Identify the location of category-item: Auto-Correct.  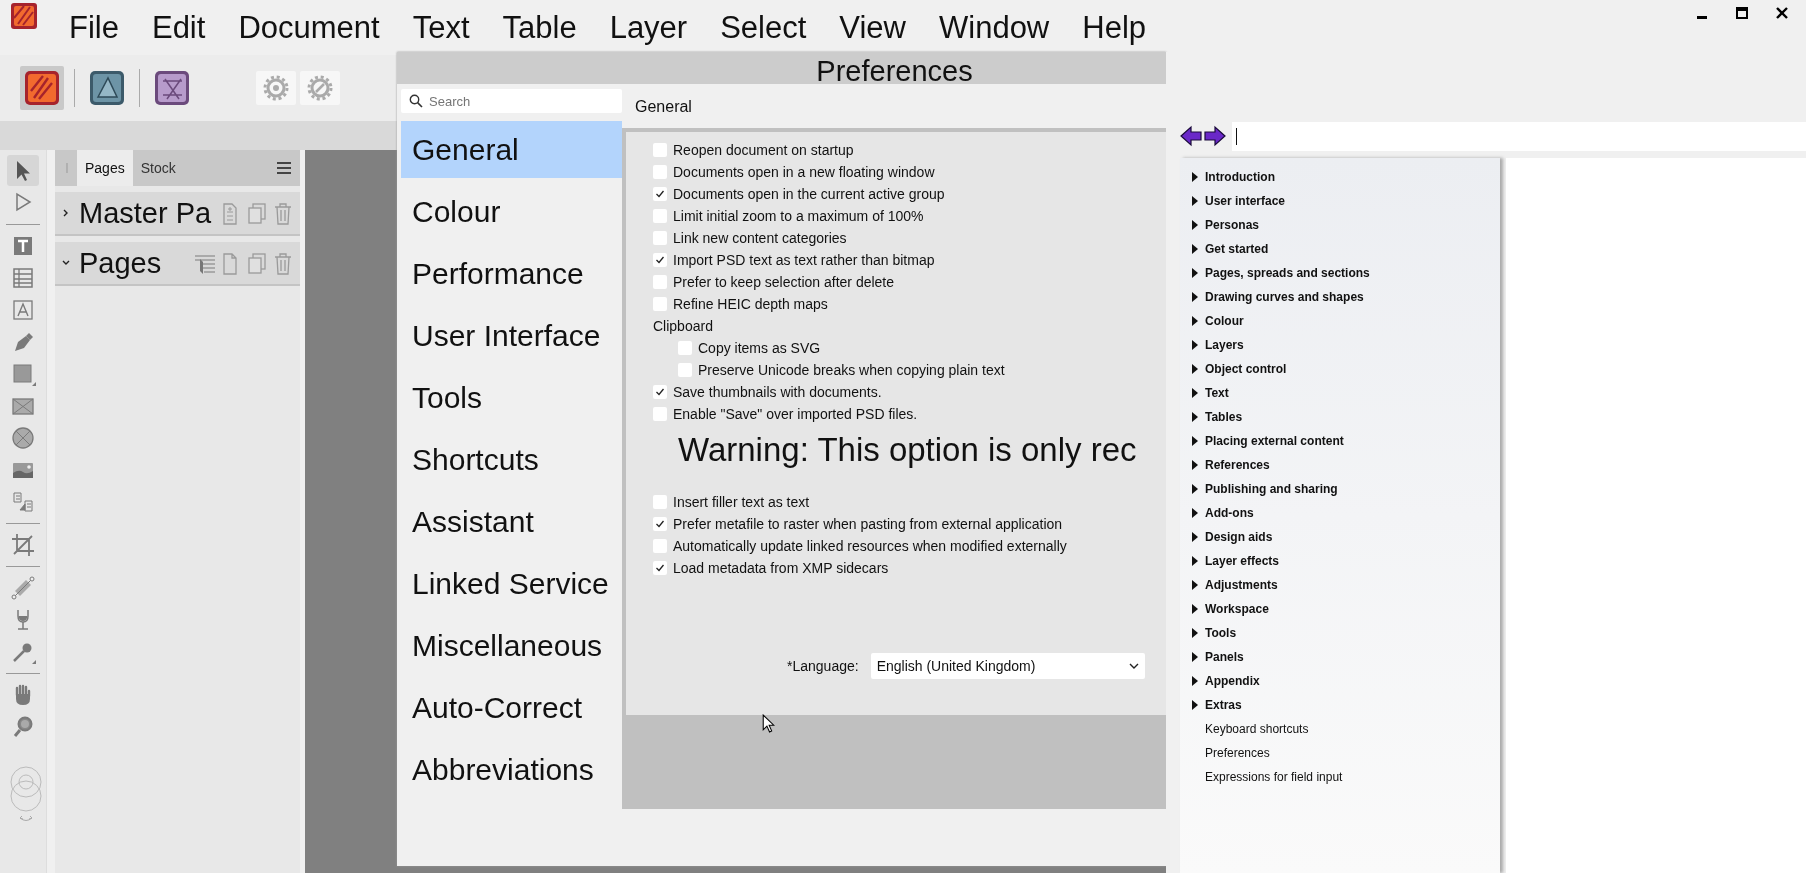
(511, 707).